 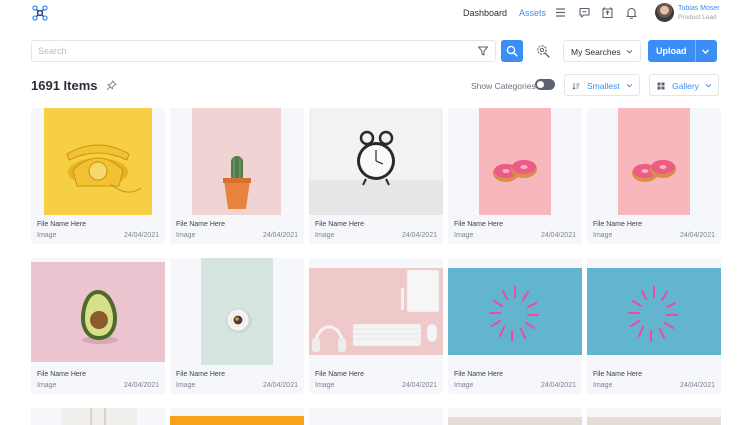 I want to click on toggle-knob, so click(x=540, y=84).